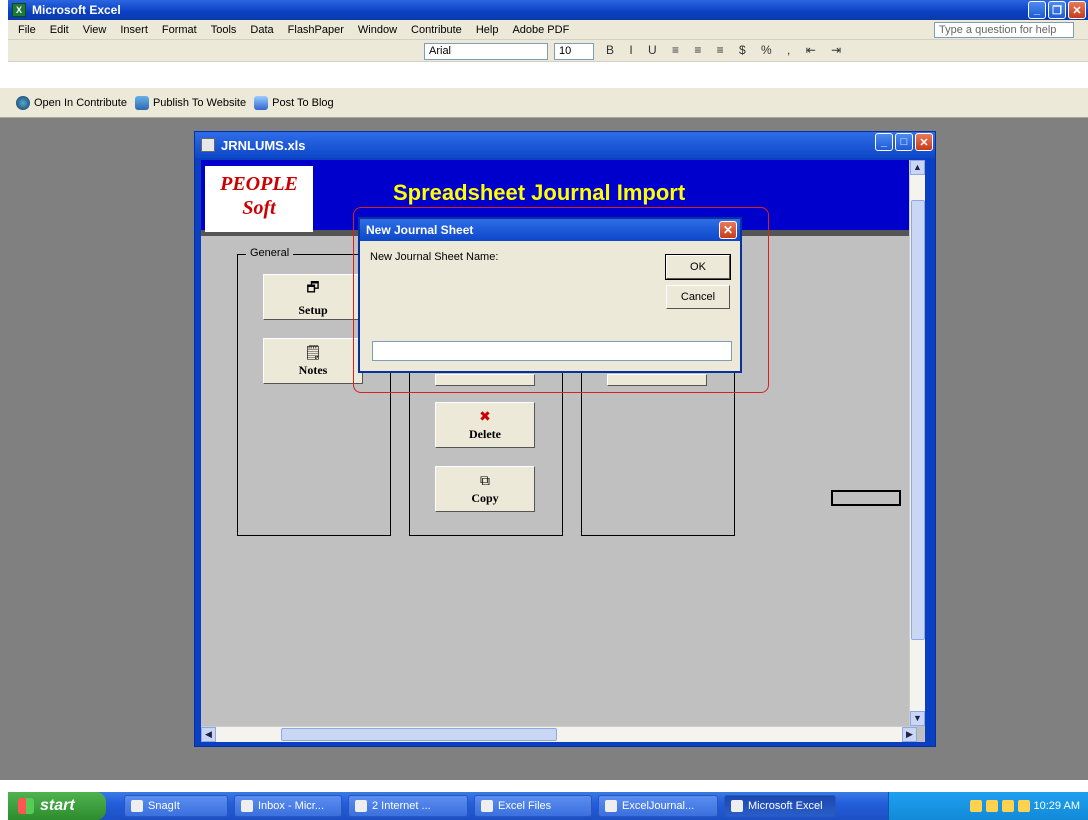  What do you see at coordinates (698, 267) in the screenshot?
I see `ok-button: OK` at bounding box center [698, 267].